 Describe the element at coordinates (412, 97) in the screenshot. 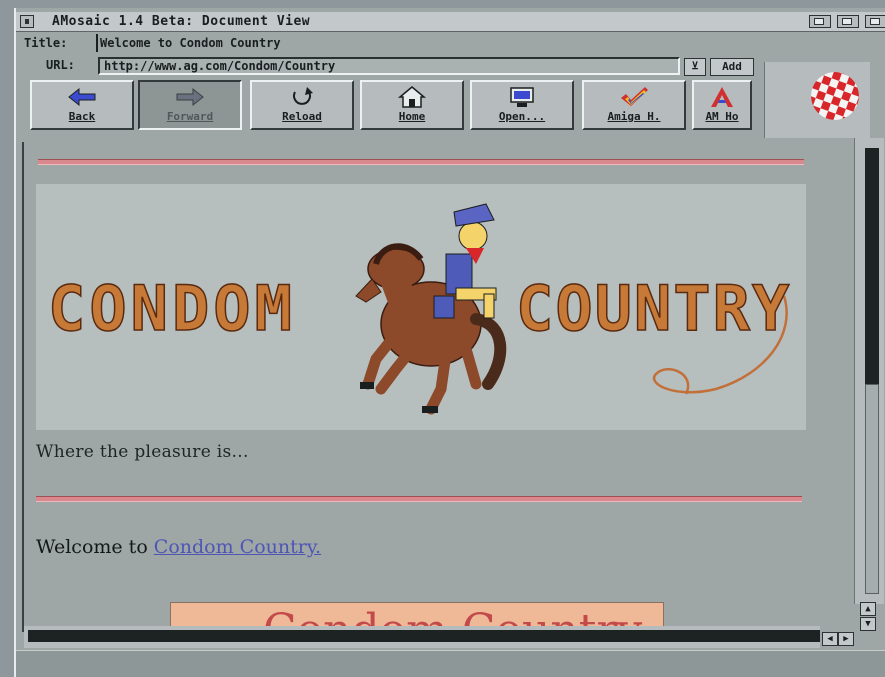

I see `home-icon` at that location.